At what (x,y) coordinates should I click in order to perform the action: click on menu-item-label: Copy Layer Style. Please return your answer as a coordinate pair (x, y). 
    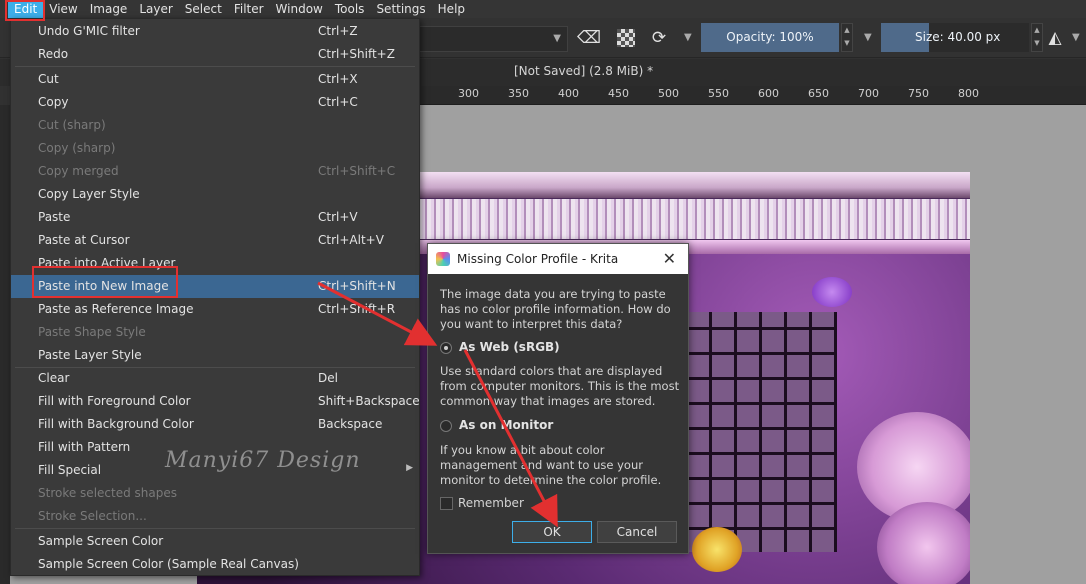
    Looking at the image, I should click on (89, 194).